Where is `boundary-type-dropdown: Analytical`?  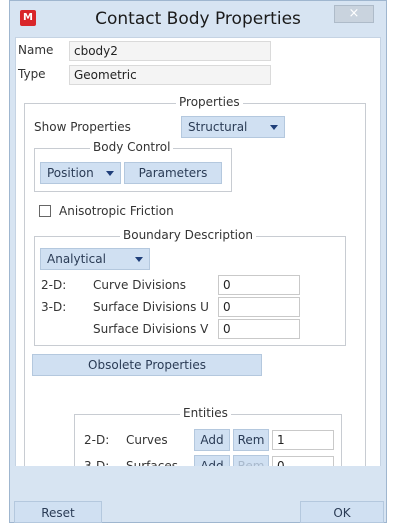 boundary-type-dropdown: Analytical is located at coordinates (95, 259).